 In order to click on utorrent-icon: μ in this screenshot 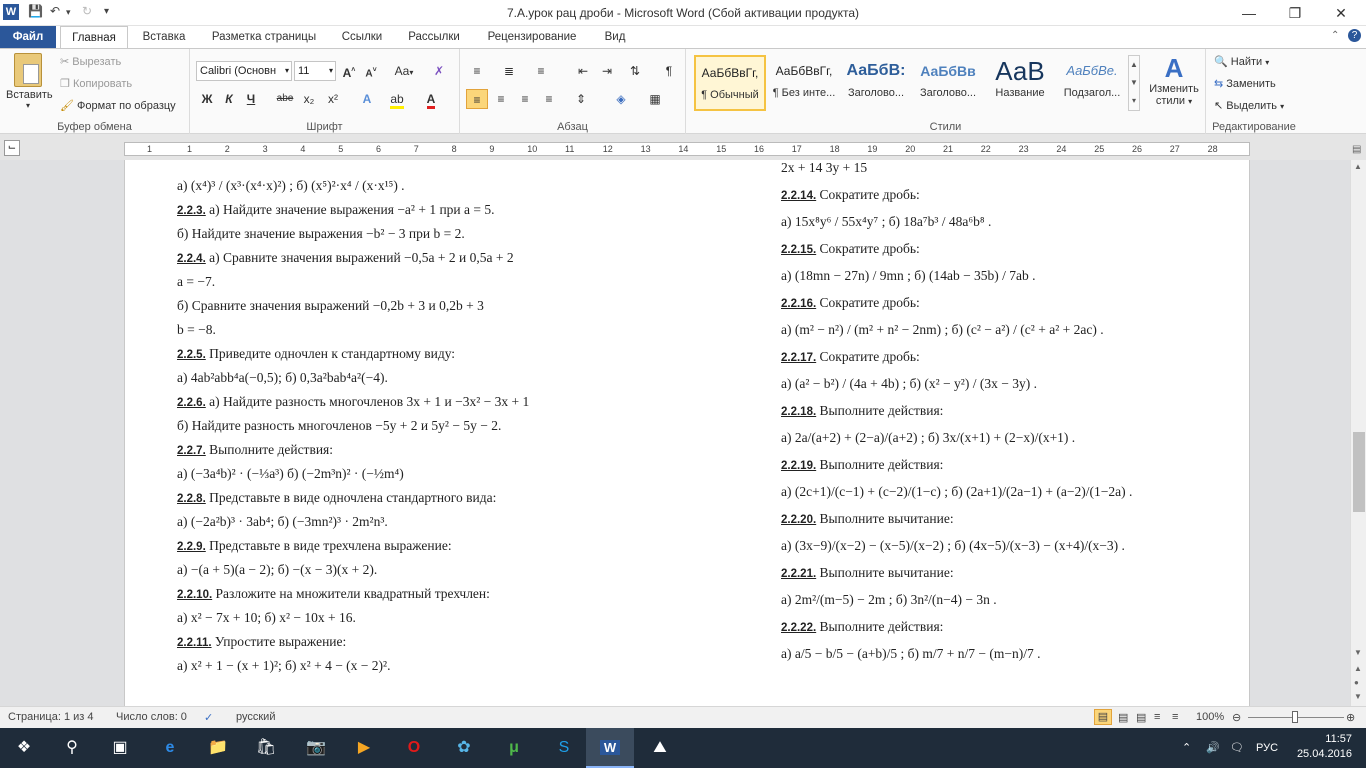, I will do `click(514, 748)`.